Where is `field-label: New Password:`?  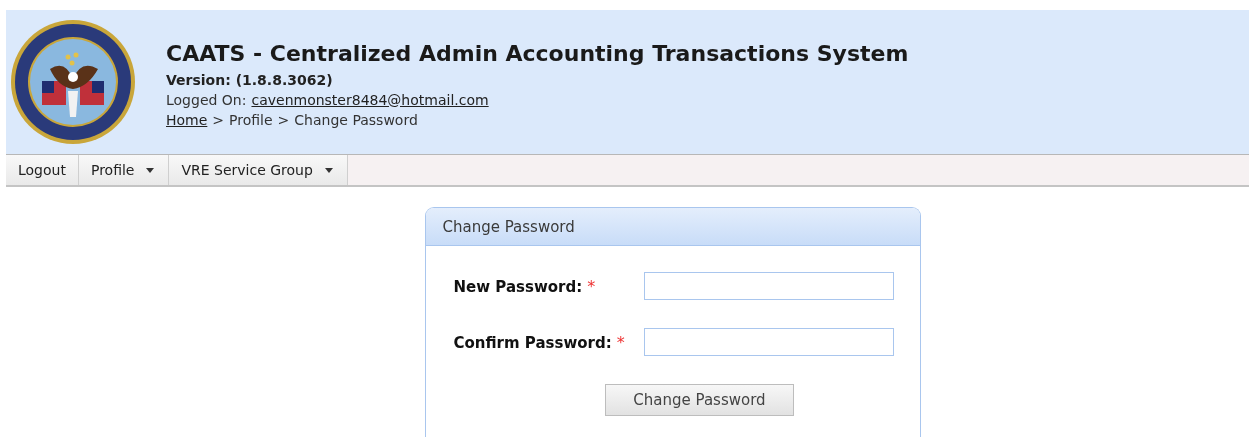
field-label: New Password: is located at coordinates (518, 286).